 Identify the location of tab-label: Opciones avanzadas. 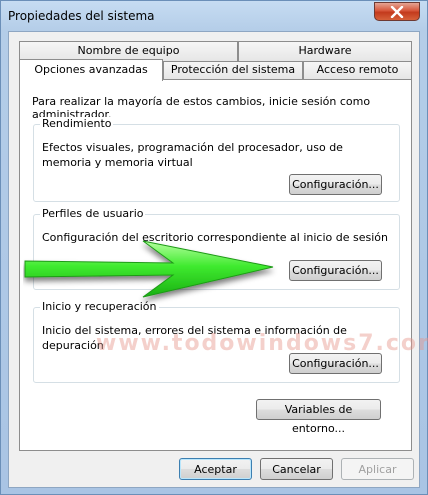
(91, 69).